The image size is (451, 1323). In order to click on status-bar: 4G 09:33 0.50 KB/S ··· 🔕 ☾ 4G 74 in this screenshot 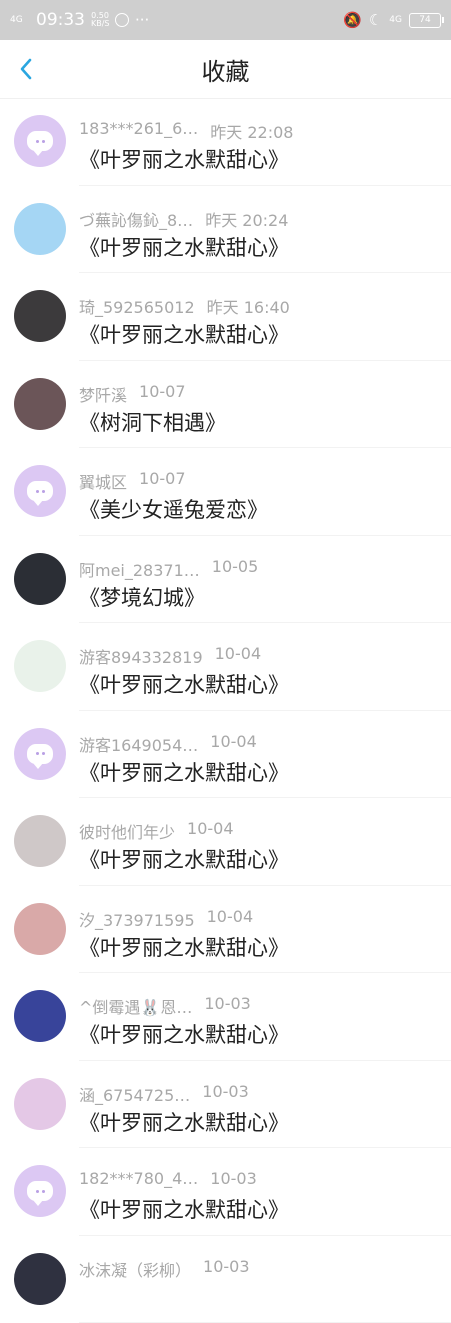, I will do `click(225, 20)`.